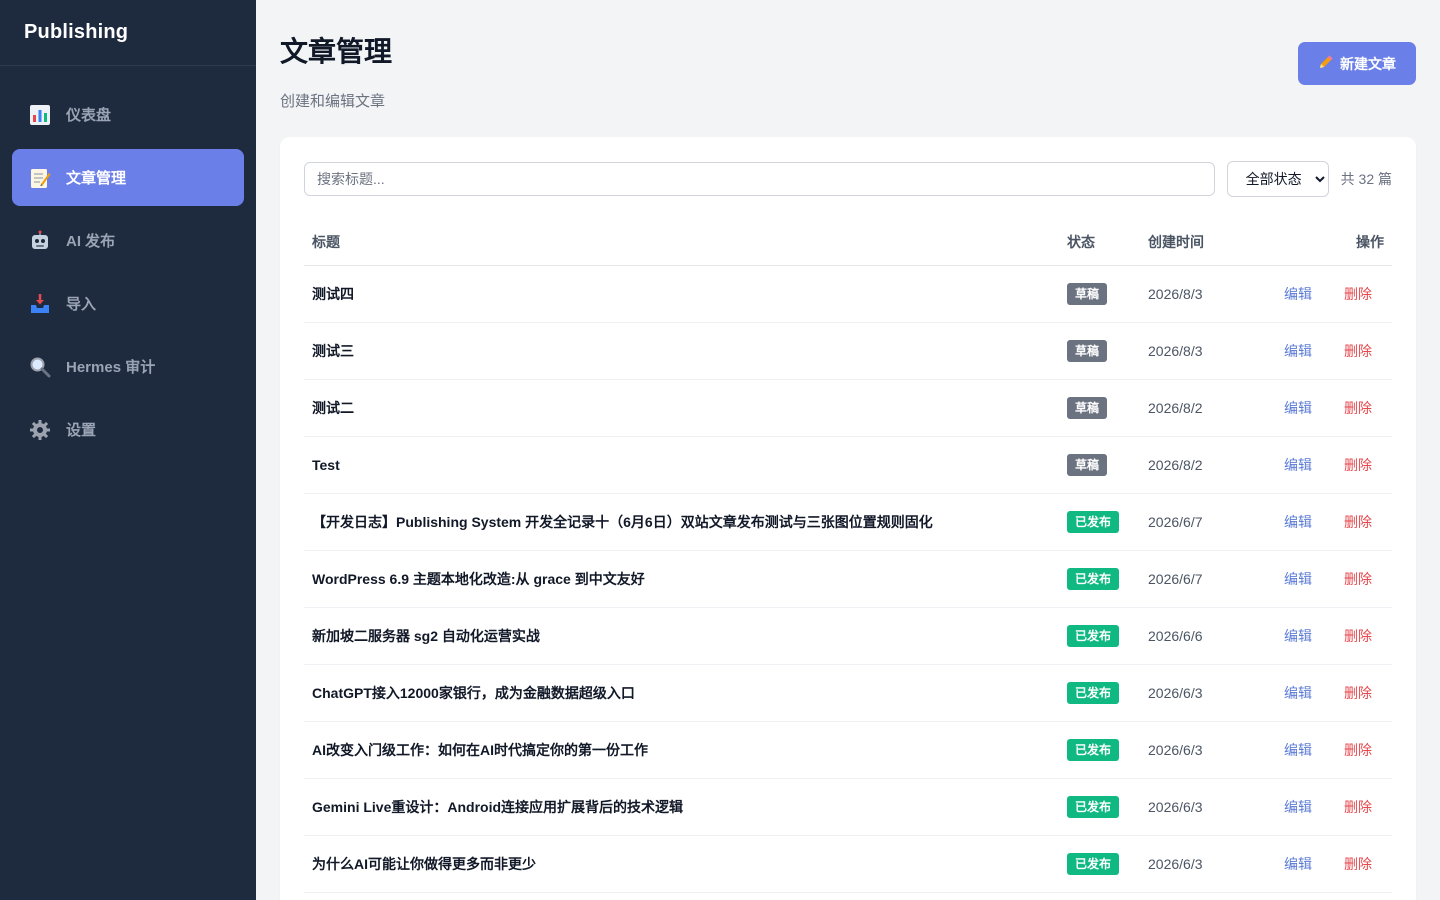 The height and width of the screenshot is (900, 1440). Describe the element at coordinates (681, 465) in the screenshot. I see `article-title: Test` at that location.